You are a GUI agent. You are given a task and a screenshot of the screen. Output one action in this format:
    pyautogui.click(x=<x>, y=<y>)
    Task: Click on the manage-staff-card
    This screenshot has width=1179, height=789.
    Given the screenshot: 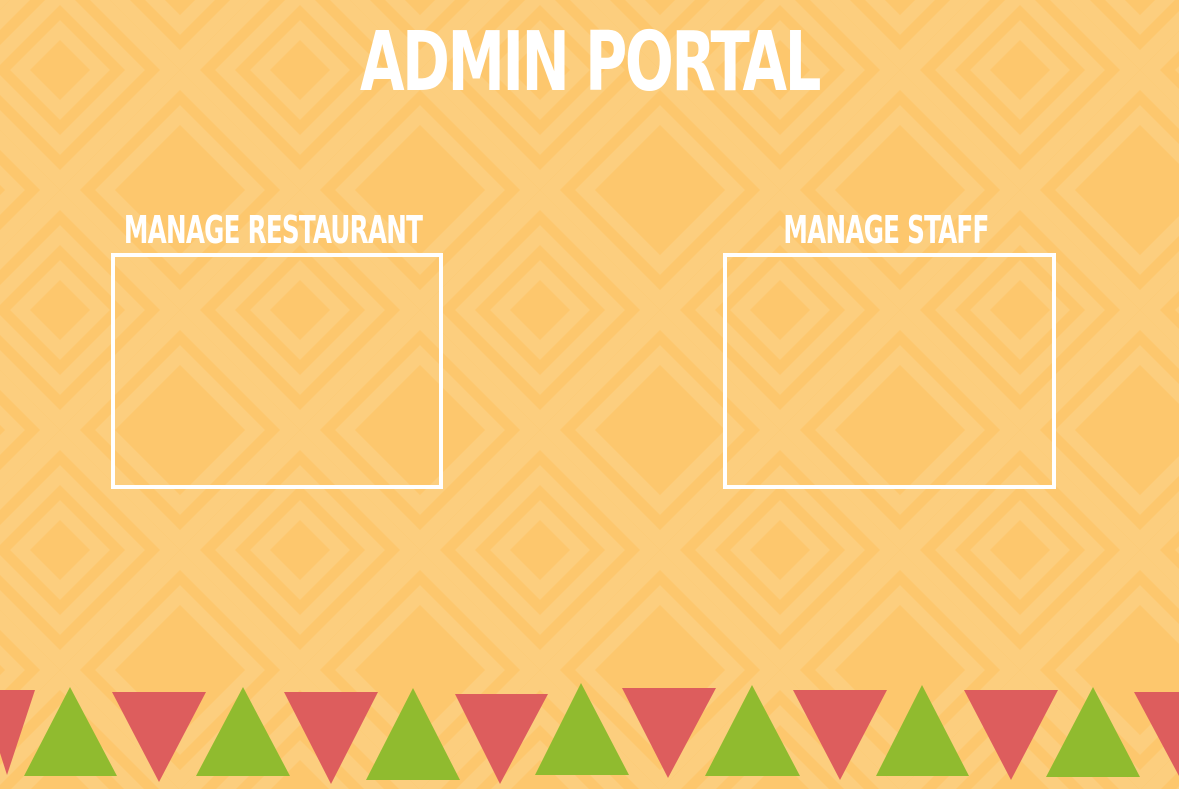 What is the action you would take?
    pyautogui.click(x=889, y=371)
    